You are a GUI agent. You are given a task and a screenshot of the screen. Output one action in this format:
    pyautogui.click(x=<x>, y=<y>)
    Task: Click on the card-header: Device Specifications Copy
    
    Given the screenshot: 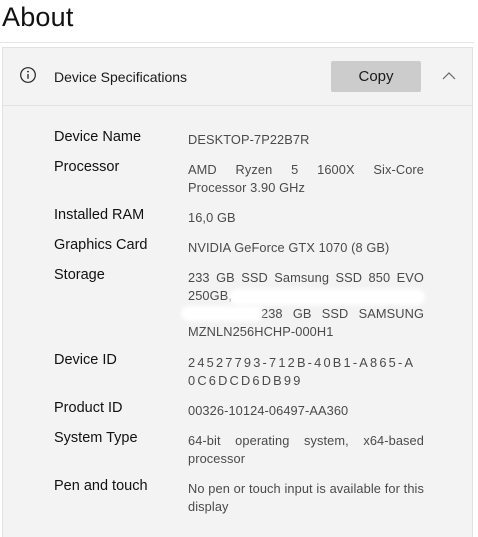 What is the action you would take?
    pyautogui.click(x=237, y=77)
    